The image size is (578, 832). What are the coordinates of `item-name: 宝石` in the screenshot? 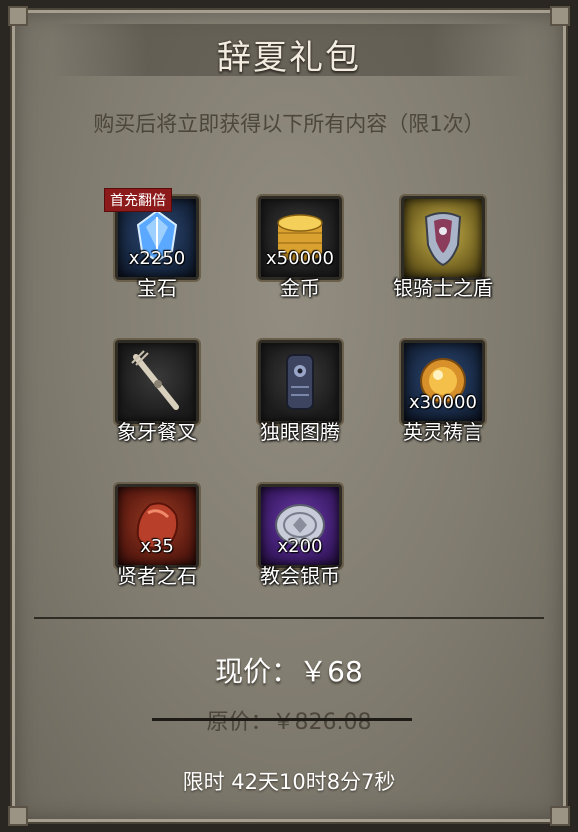 It's located at (157, 288).